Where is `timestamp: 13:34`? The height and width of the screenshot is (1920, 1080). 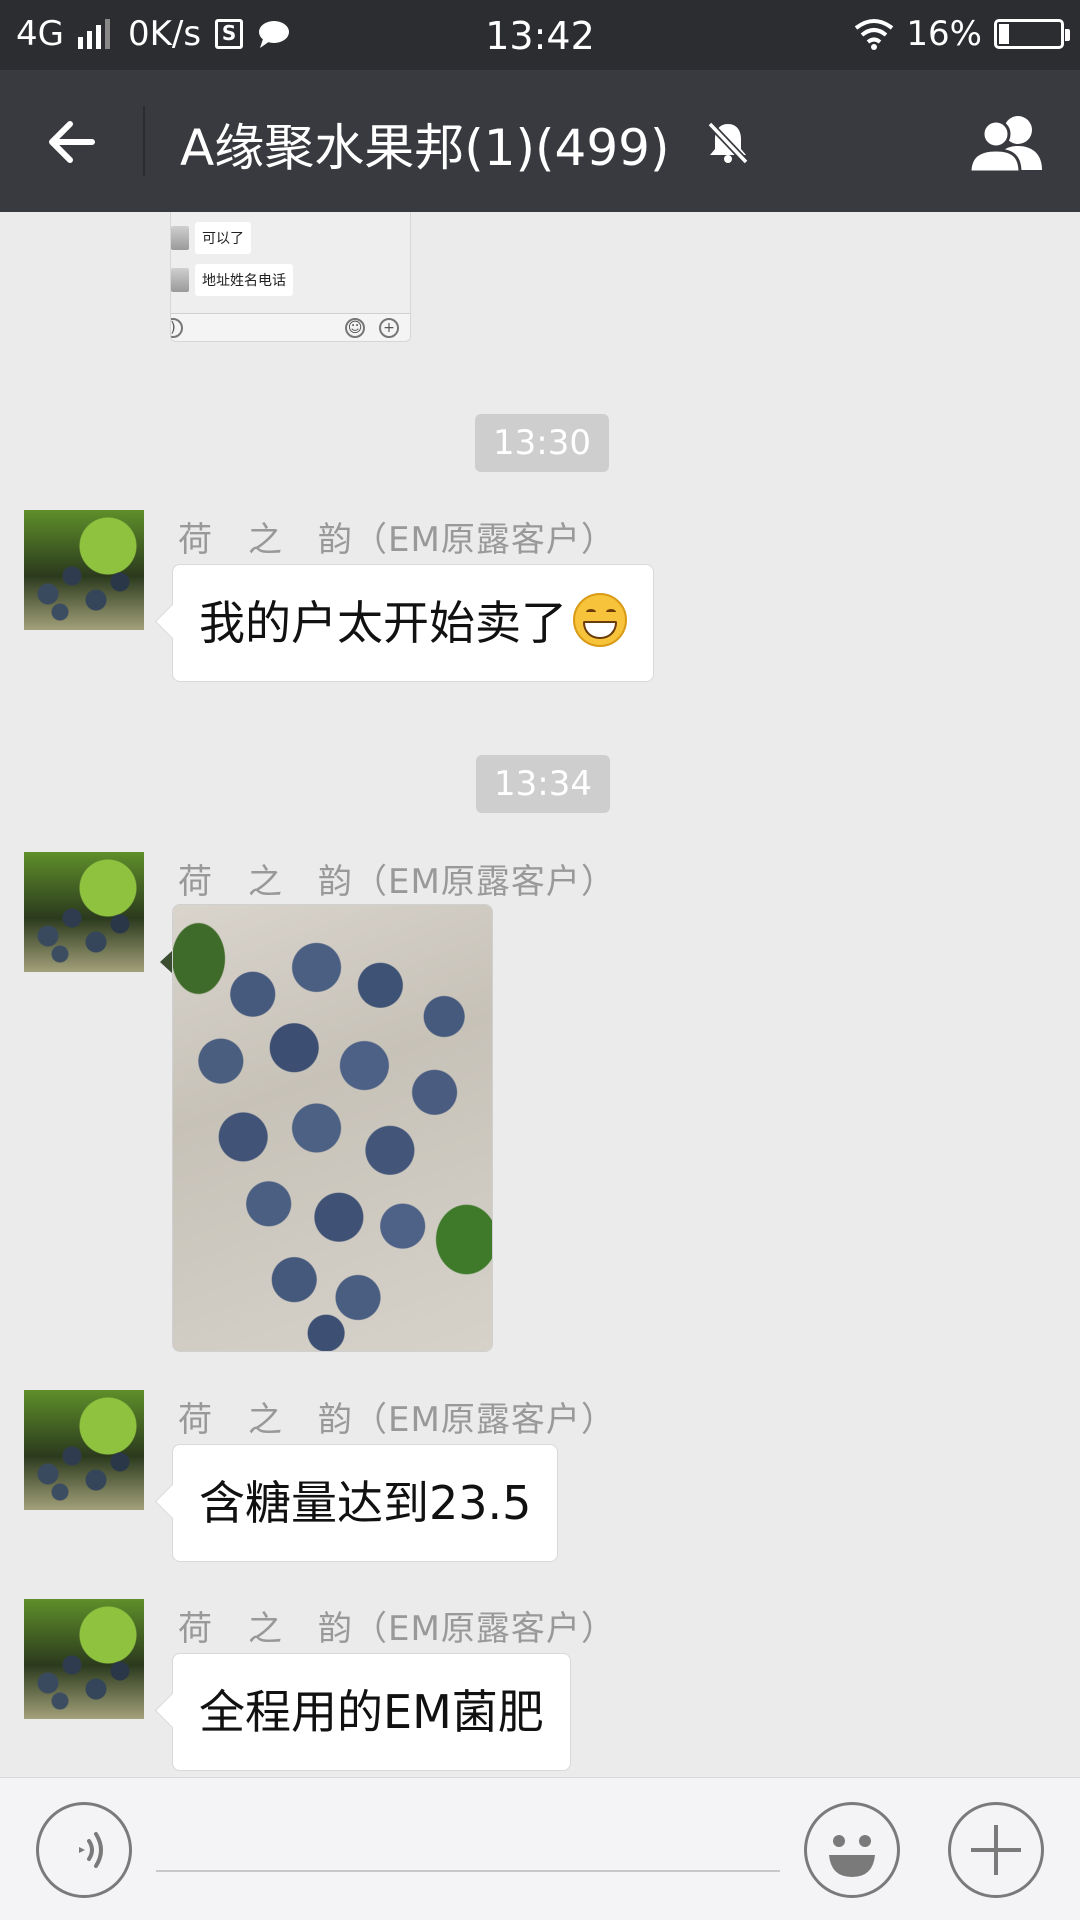
timestamp: 13:34 is located at coordinates (543, 784).